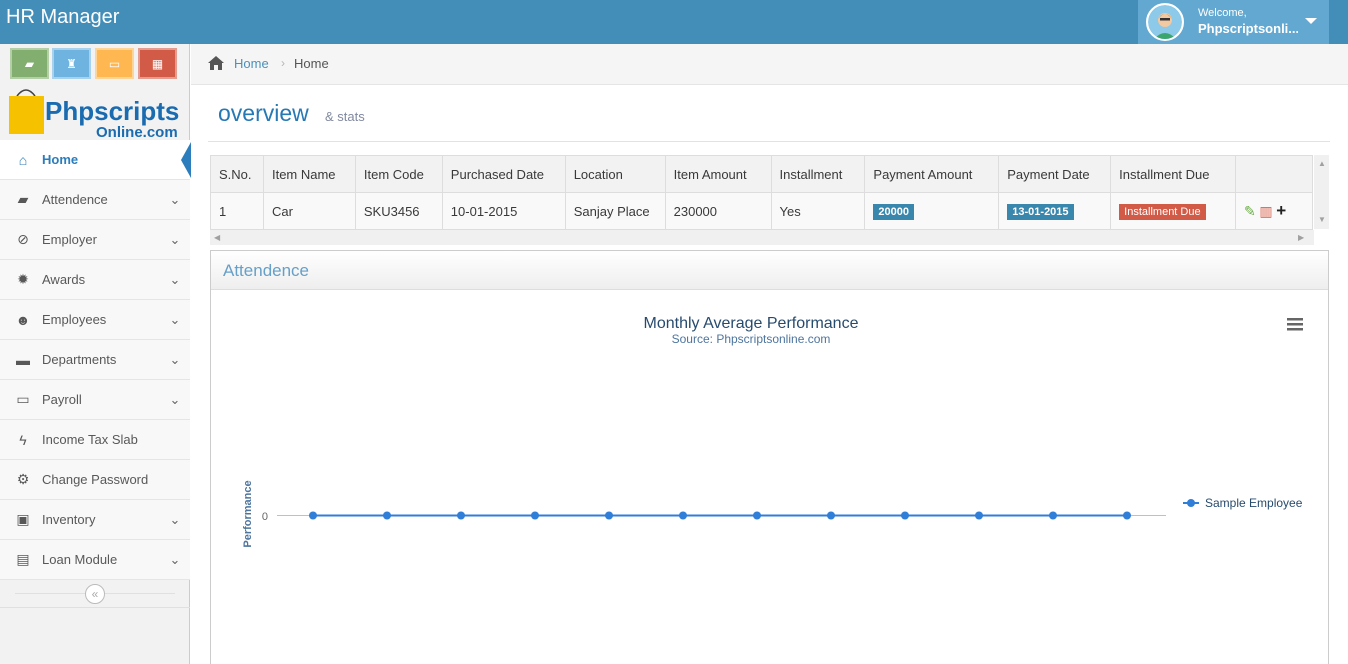 This screenshot has height=664, width=1348. What do you see at coordinates (1265, 211) in the screenshot?
I see `trash-icon: ▥` at bounding box center [1265, 211].